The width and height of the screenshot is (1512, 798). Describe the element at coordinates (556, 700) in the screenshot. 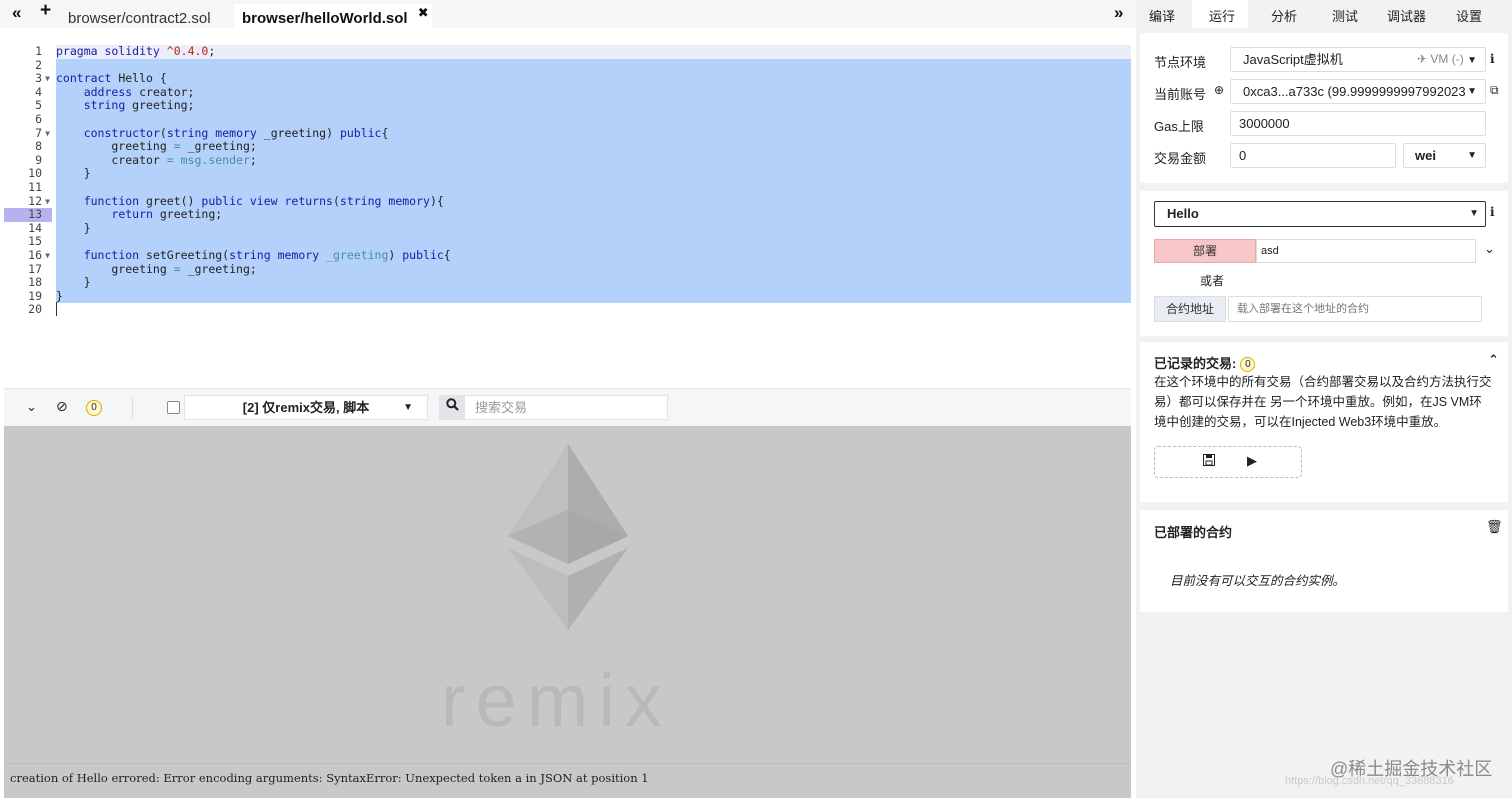

I see `remix-watermark: remix` at that location.